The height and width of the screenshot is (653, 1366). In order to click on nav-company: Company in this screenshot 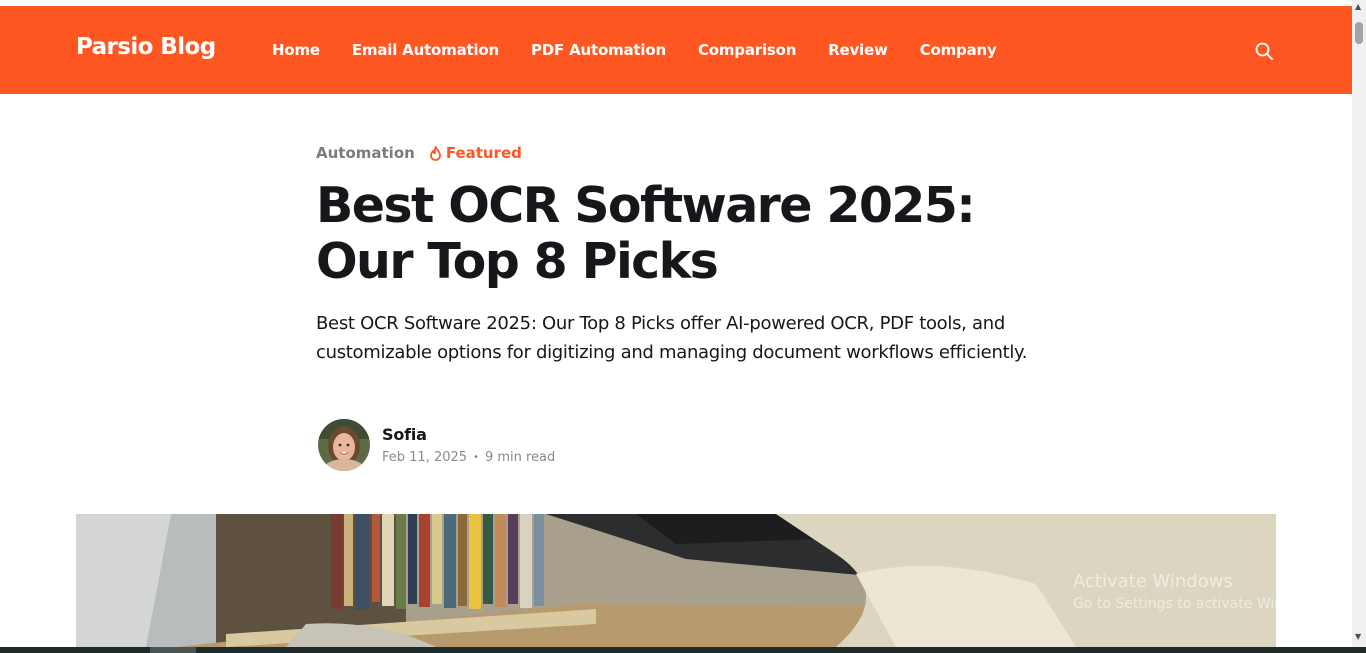, I will do `click(958, 50)`.